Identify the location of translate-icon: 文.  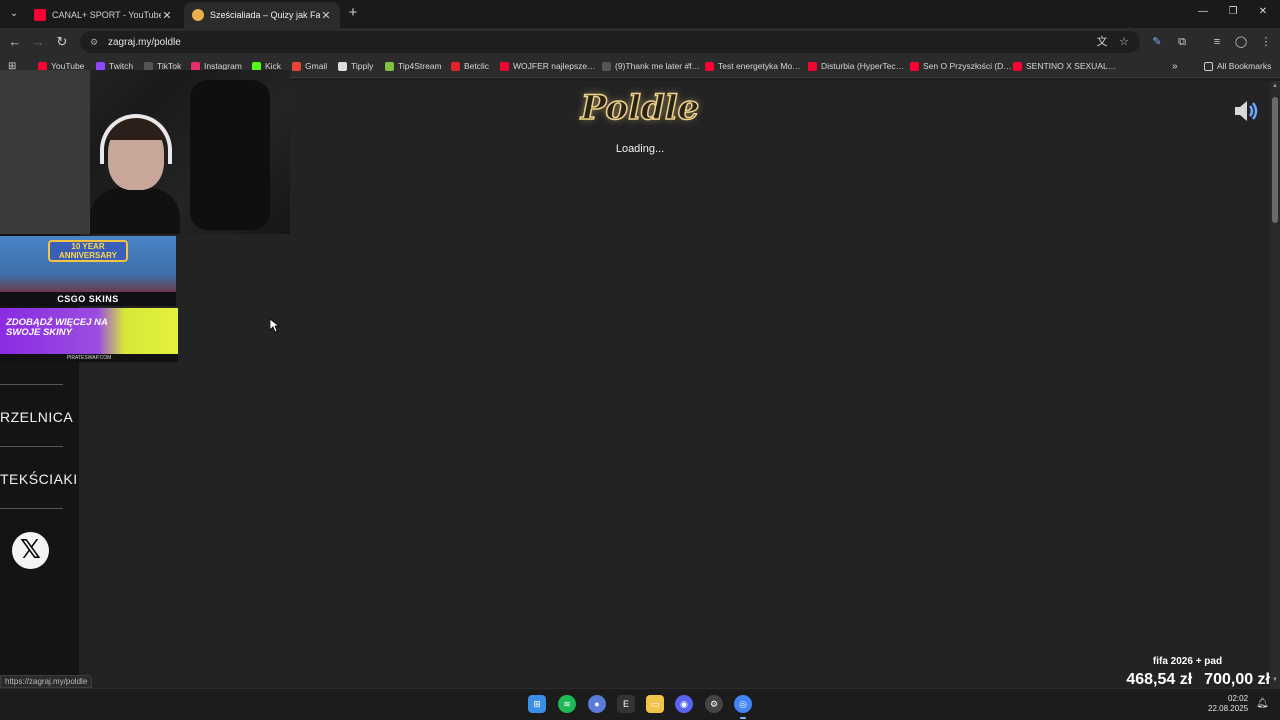
(1102, 42).